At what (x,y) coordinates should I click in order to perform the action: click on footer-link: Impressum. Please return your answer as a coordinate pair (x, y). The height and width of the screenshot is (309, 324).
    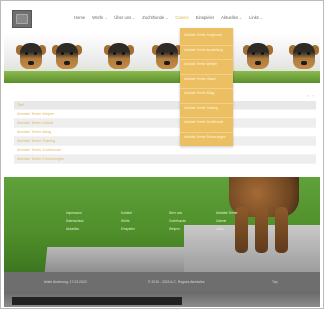
    Looking at the image, I should click on (93, 213).